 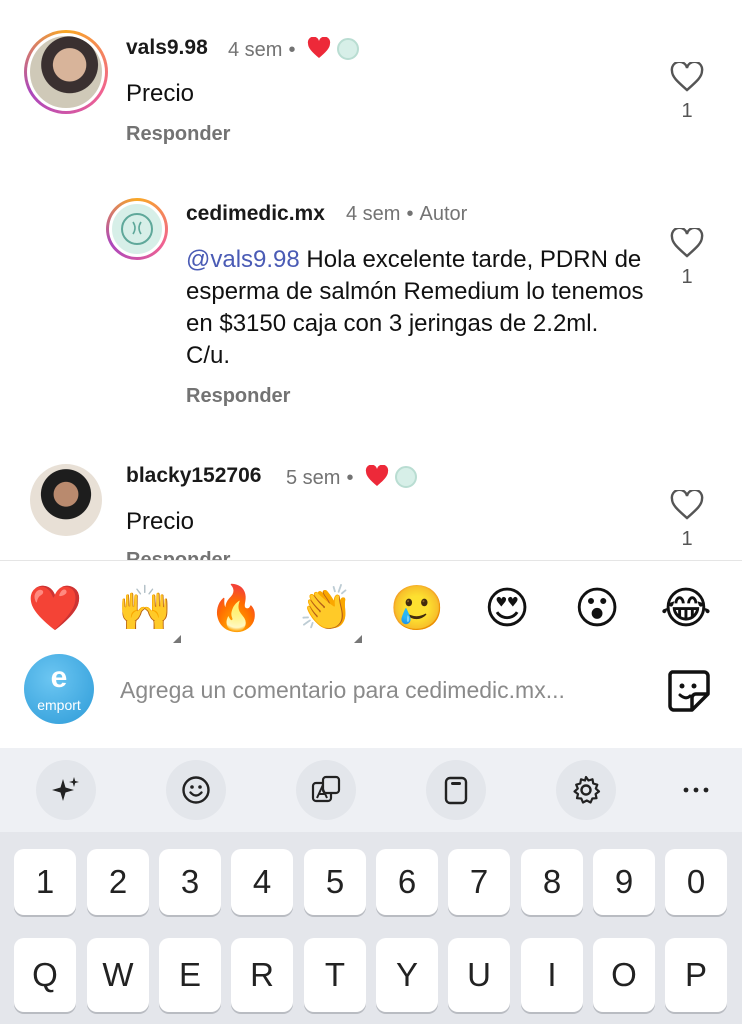 I want to click on emoji-raising-hands: 🙌, so click(x=145, y=608).